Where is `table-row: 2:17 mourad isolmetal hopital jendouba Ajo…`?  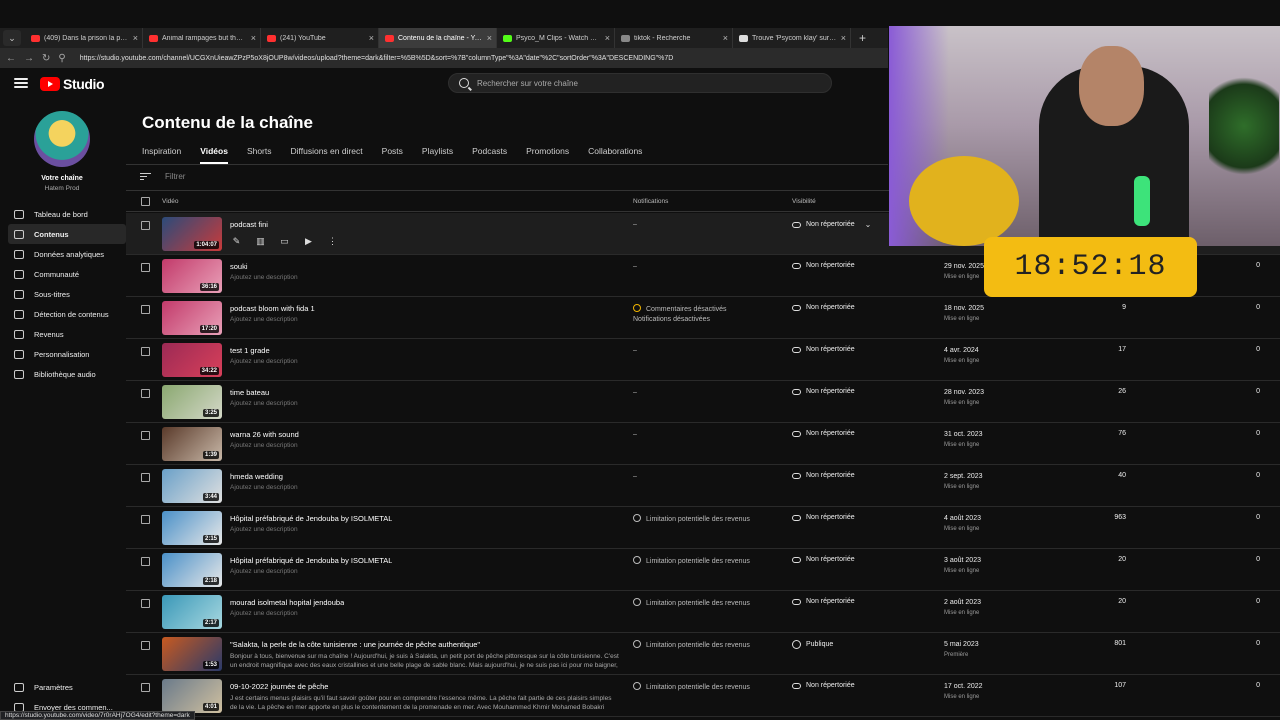 table-row: 2:17 mourad isolmetal hopital jendouba Ajo… is located at coordinates (703, 612).